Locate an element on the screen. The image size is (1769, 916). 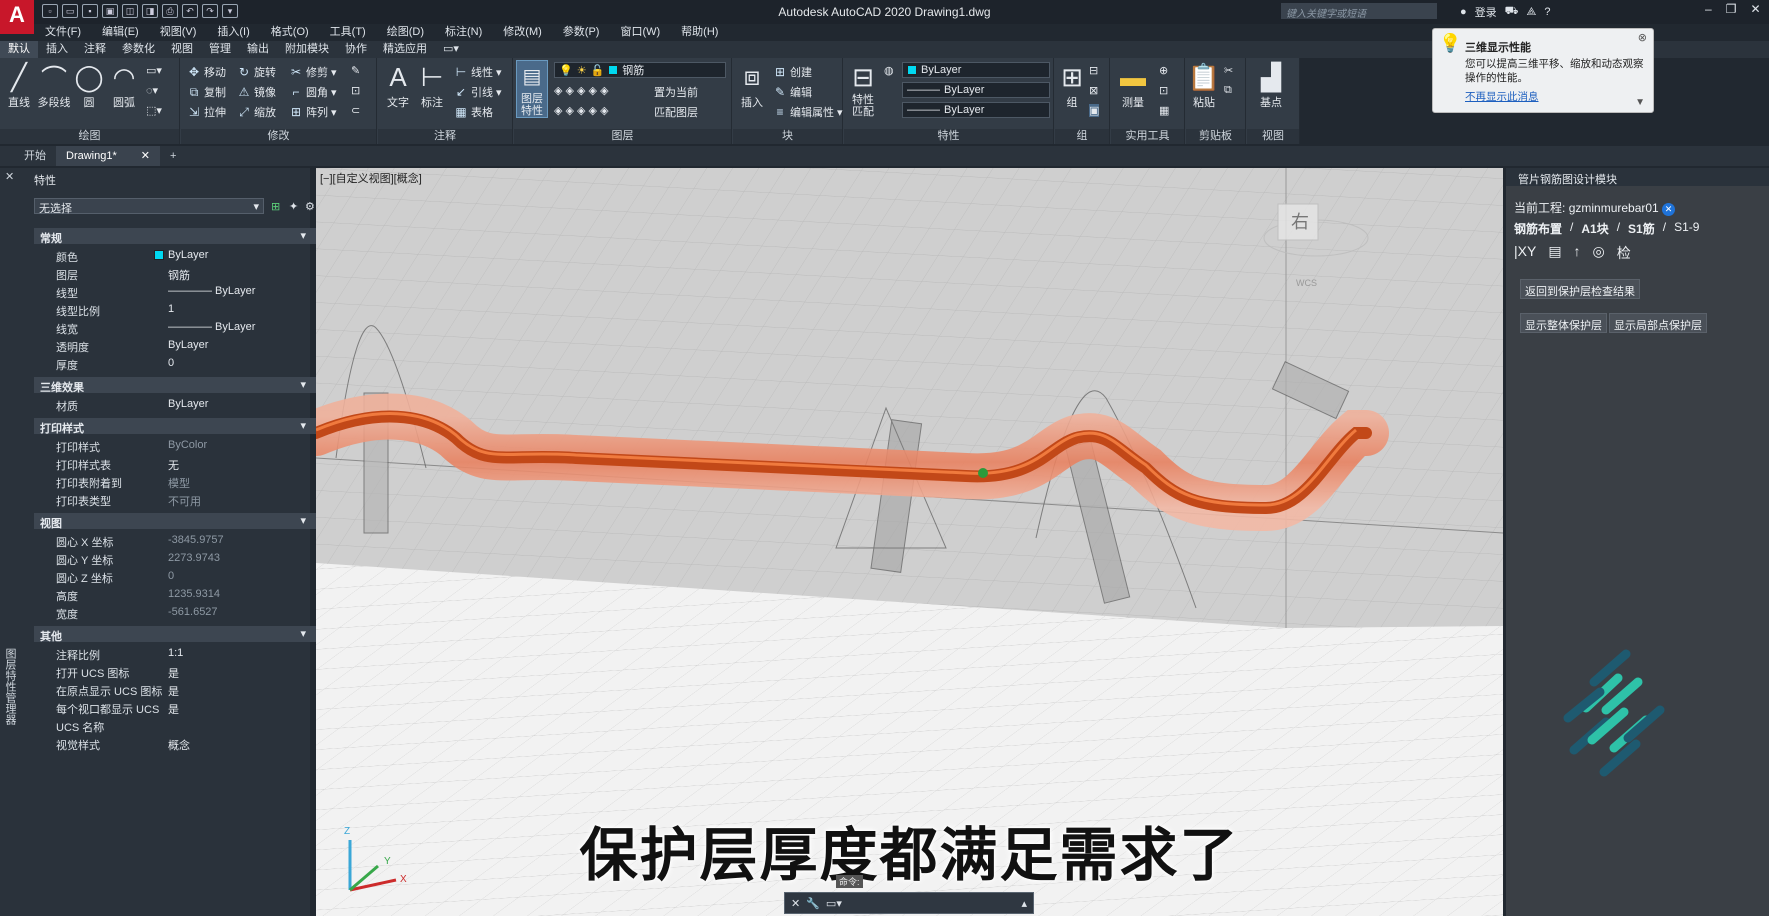
arc-button: ◠ 圆弧 is located at coordinates (124, 86).